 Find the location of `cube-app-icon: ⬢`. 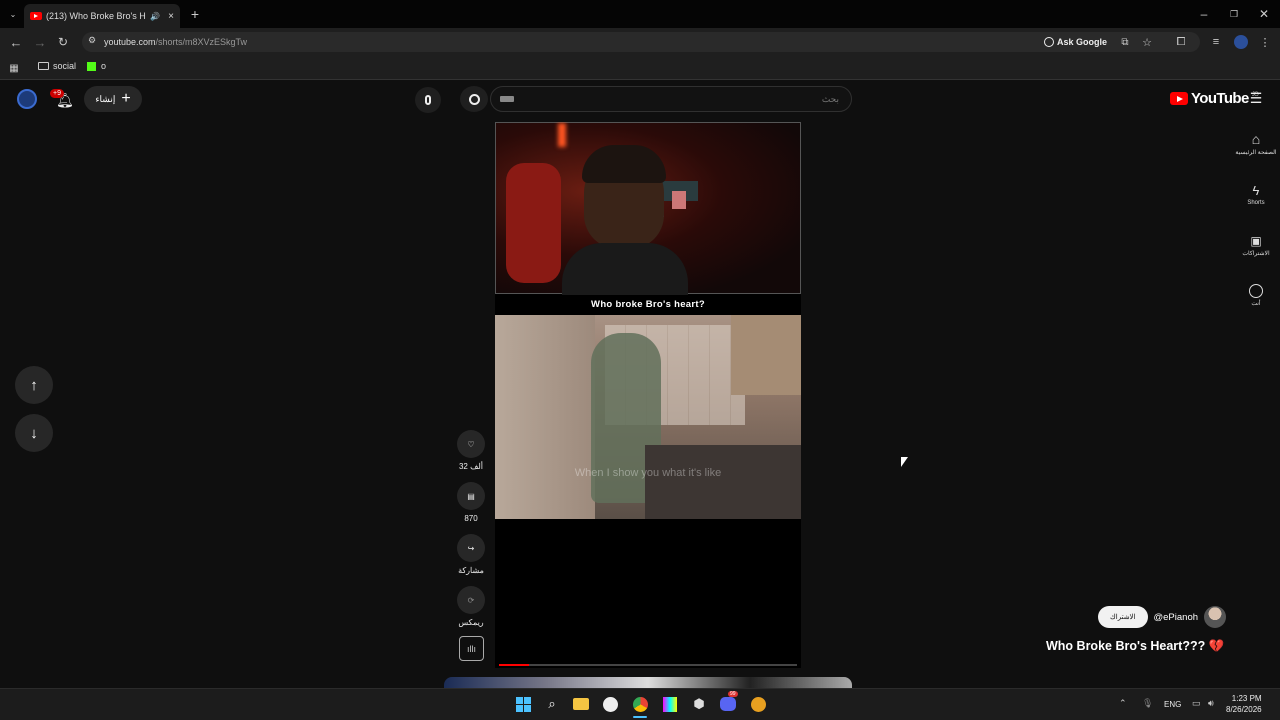

cube-app-icon: ⬢ is located at coordinates (699, 704).